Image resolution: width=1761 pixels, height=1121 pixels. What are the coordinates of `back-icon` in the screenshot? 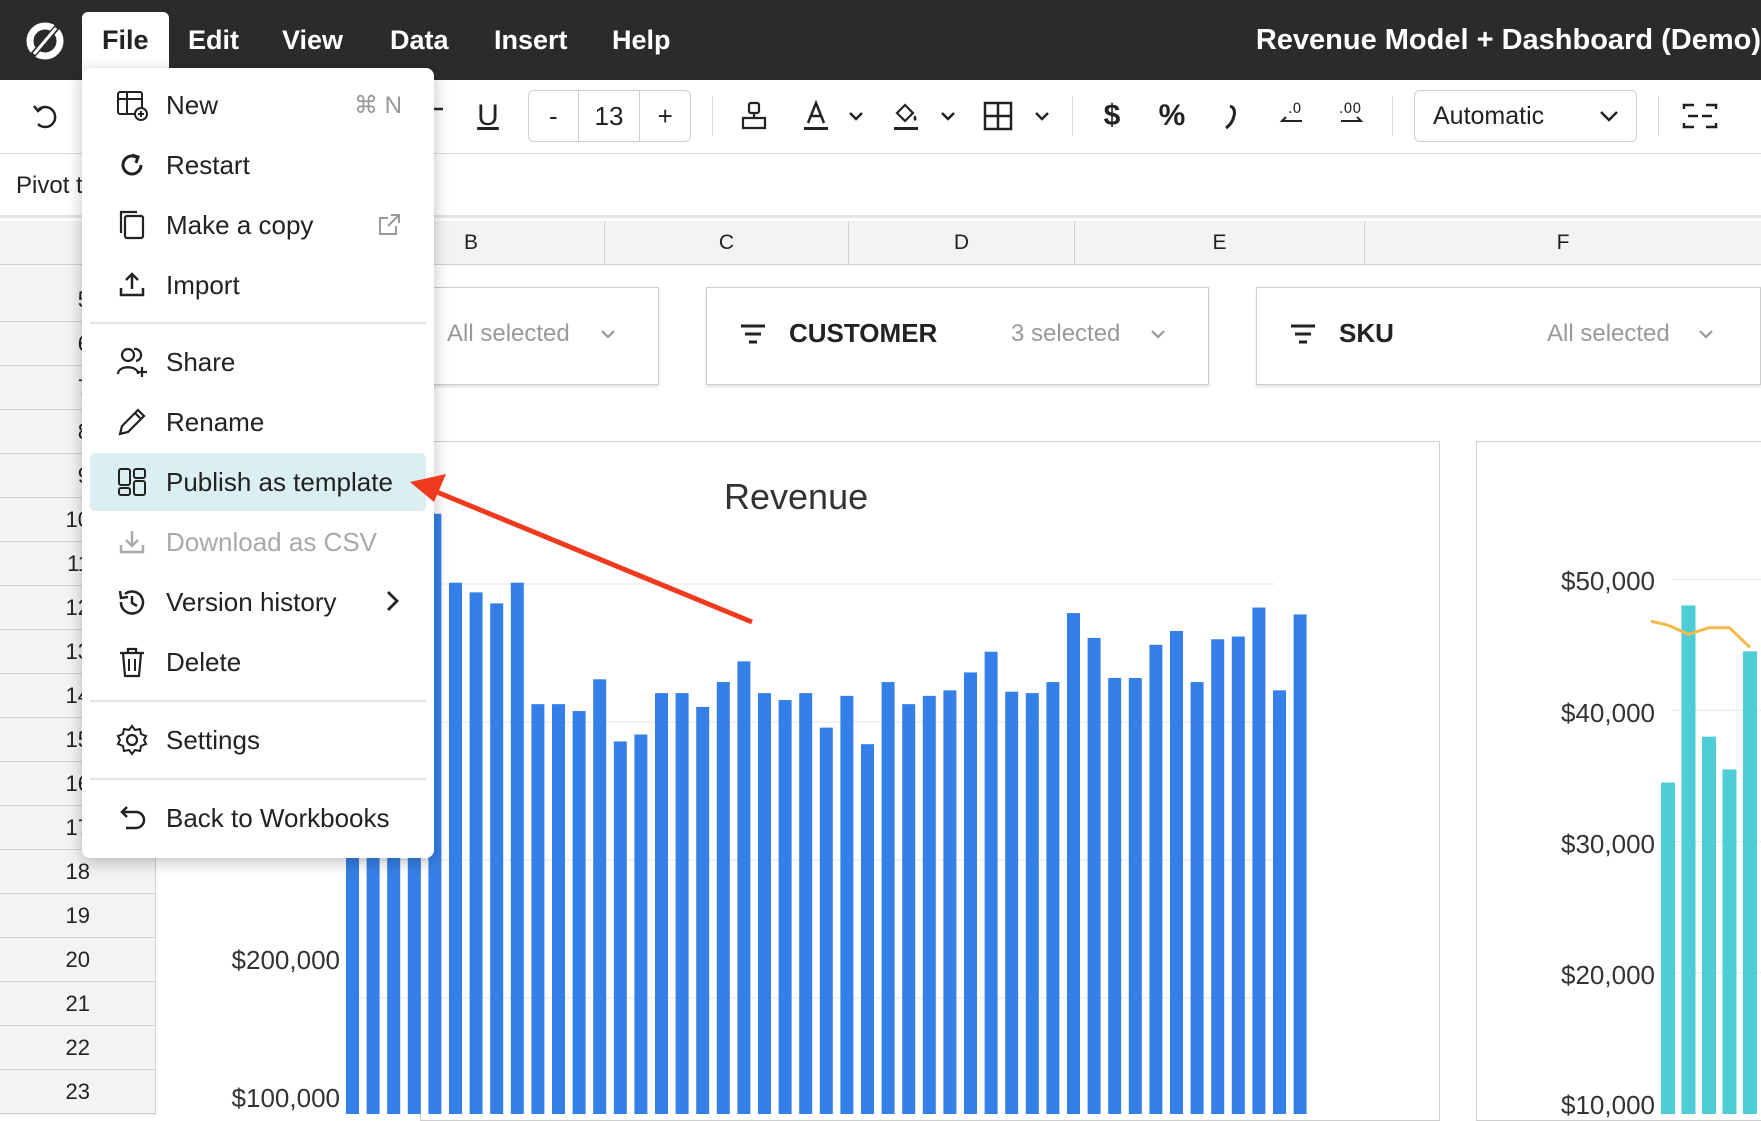 It's located at (132, 818).